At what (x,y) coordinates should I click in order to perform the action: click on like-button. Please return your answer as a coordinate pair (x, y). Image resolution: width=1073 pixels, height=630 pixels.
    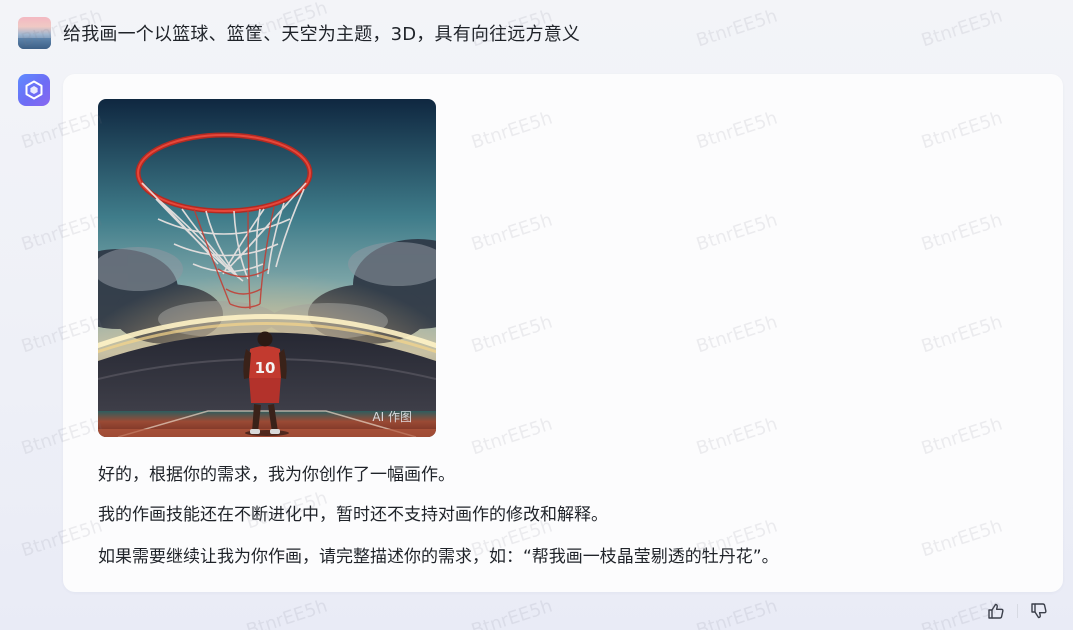
    Looking at the image, I should click on (996, 611).